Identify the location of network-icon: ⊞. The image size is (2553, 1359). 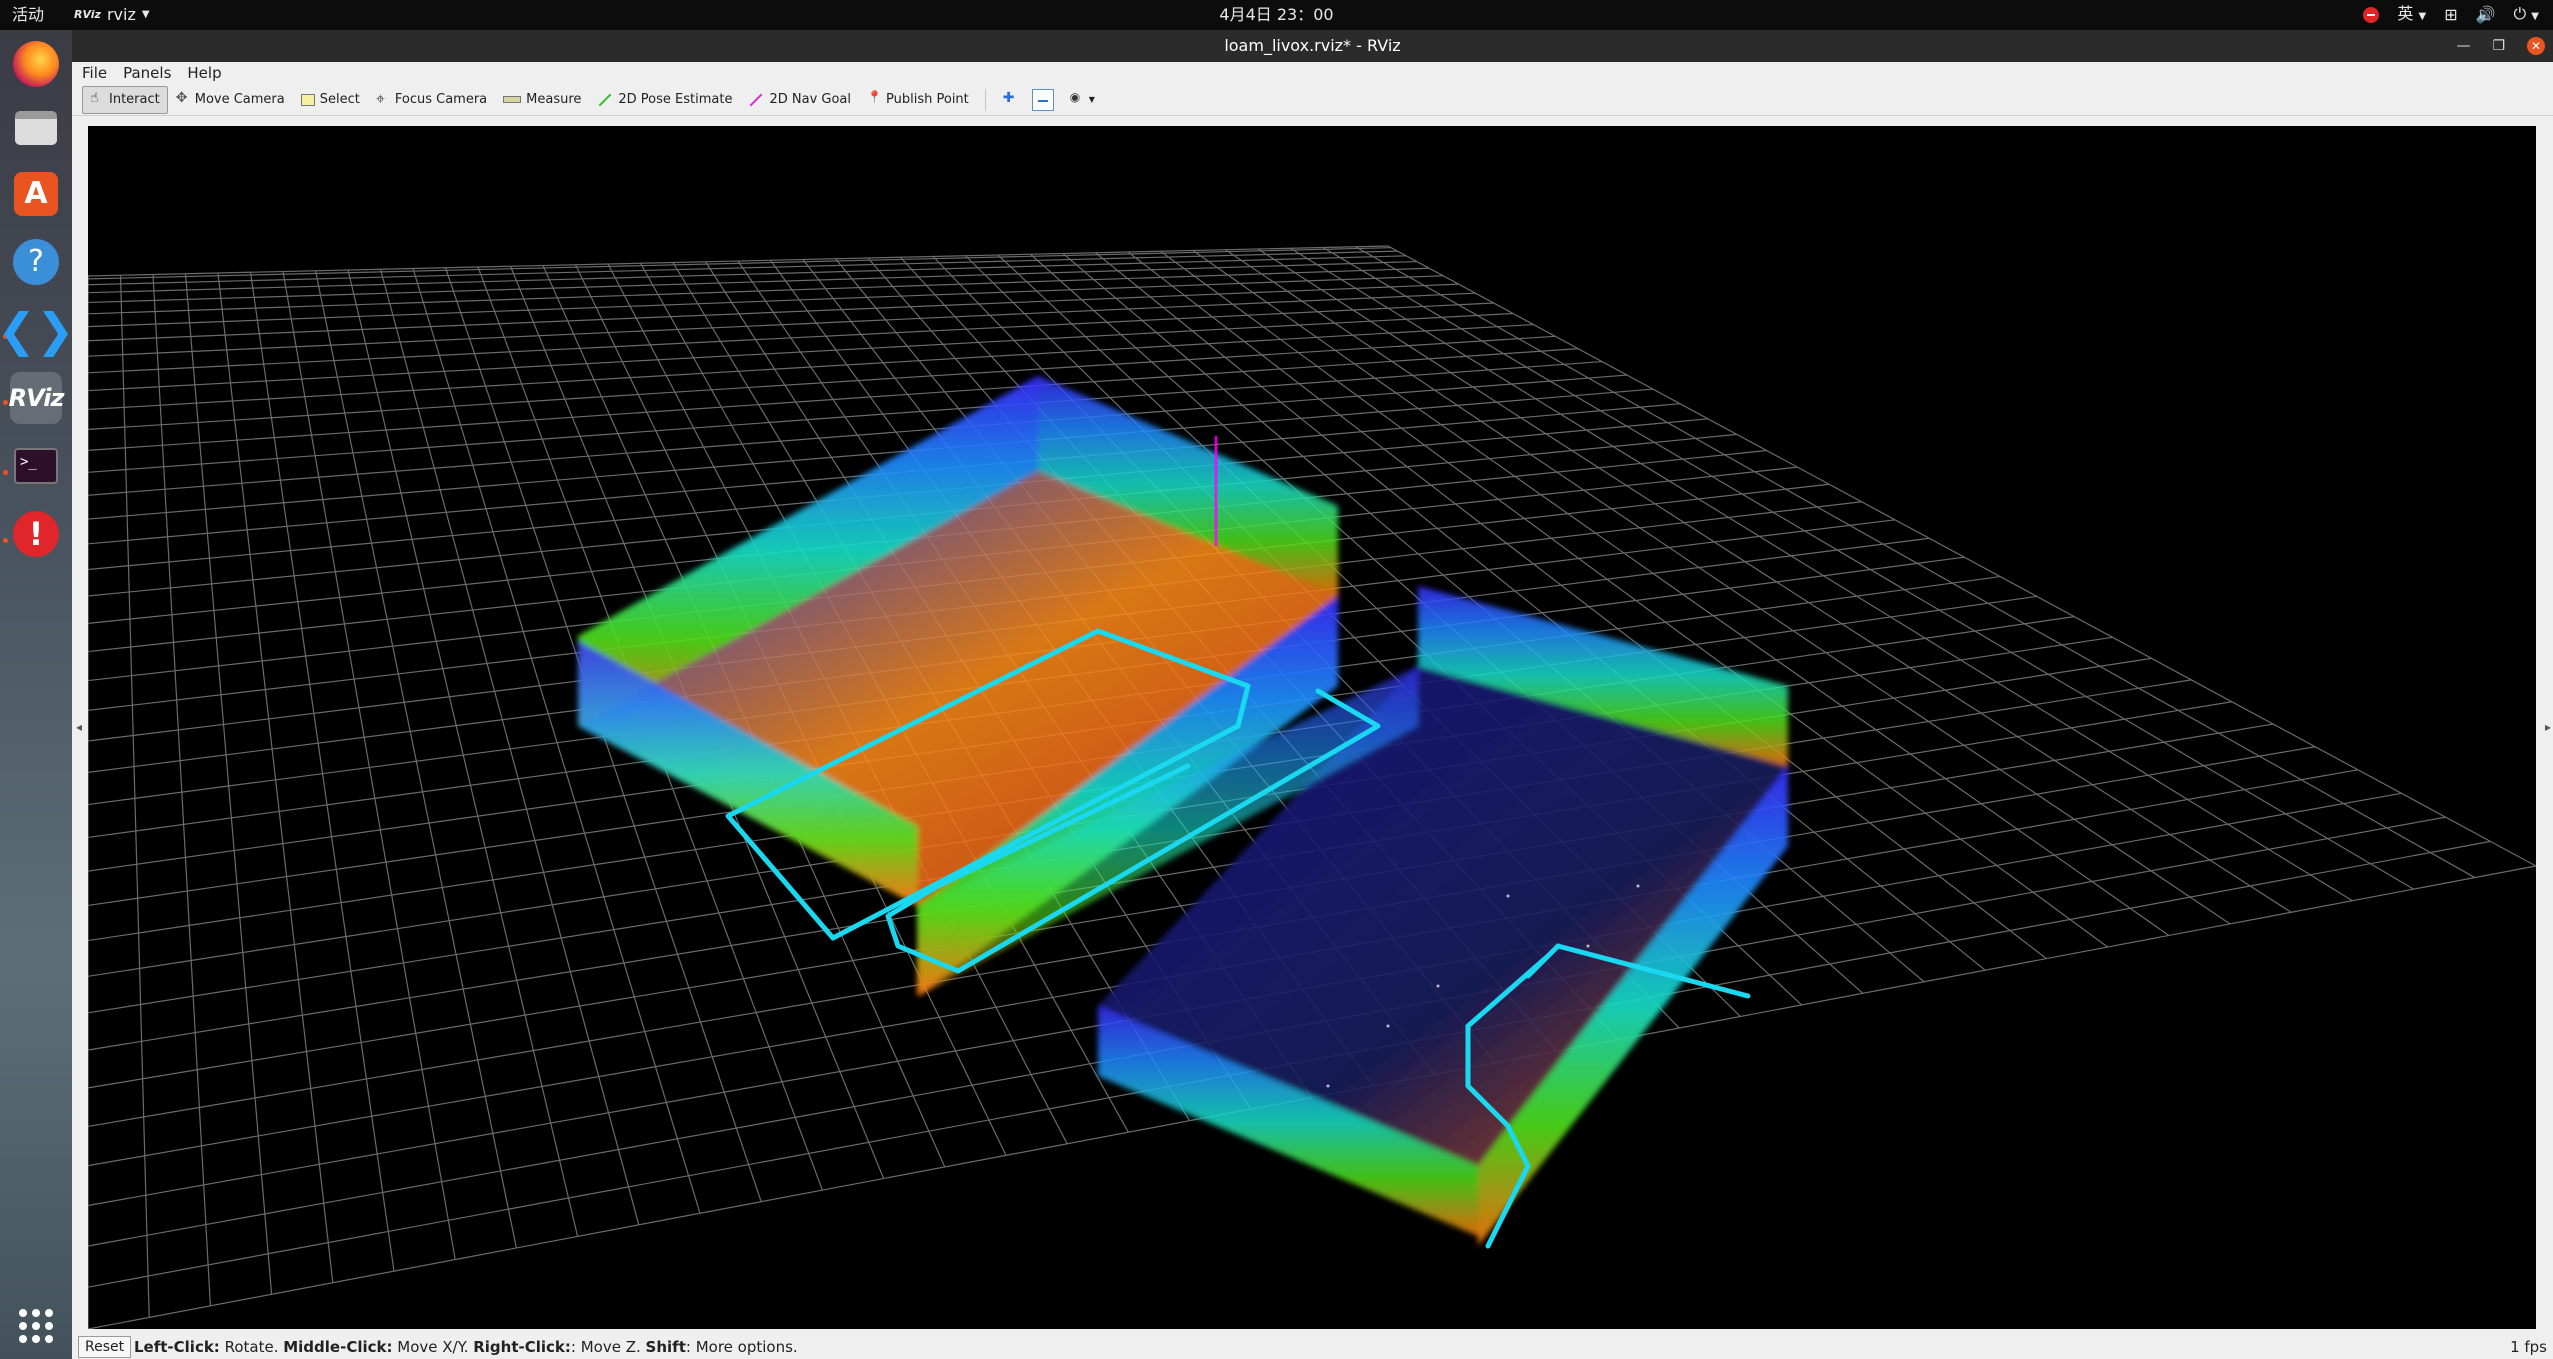
(2450, 15).